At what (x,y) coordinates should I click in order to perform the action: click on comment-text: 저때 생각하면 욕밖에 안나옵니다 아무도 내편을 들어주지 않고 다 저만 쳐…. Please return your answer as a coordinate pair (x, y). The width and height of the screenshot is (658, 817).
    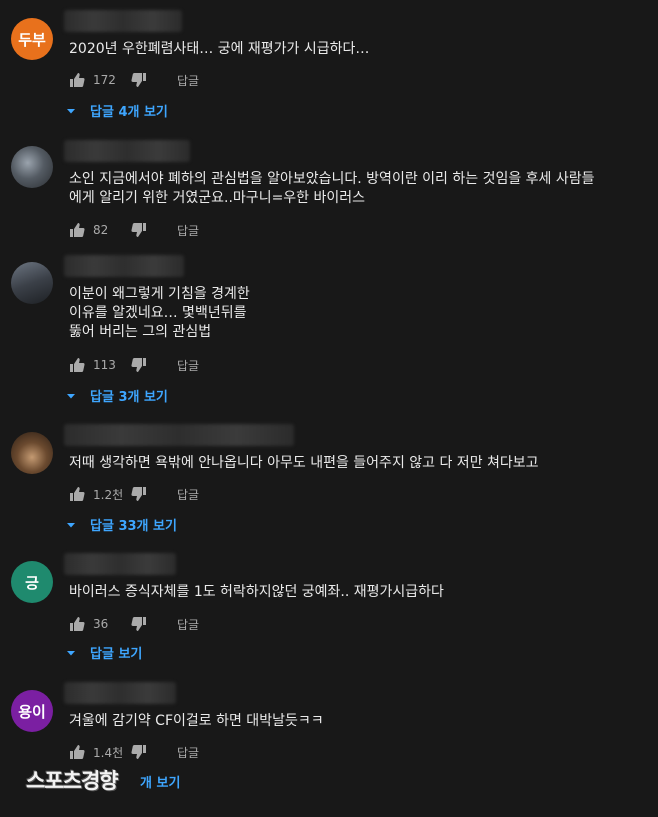
    Looking at the image, I should click on (304, 463).